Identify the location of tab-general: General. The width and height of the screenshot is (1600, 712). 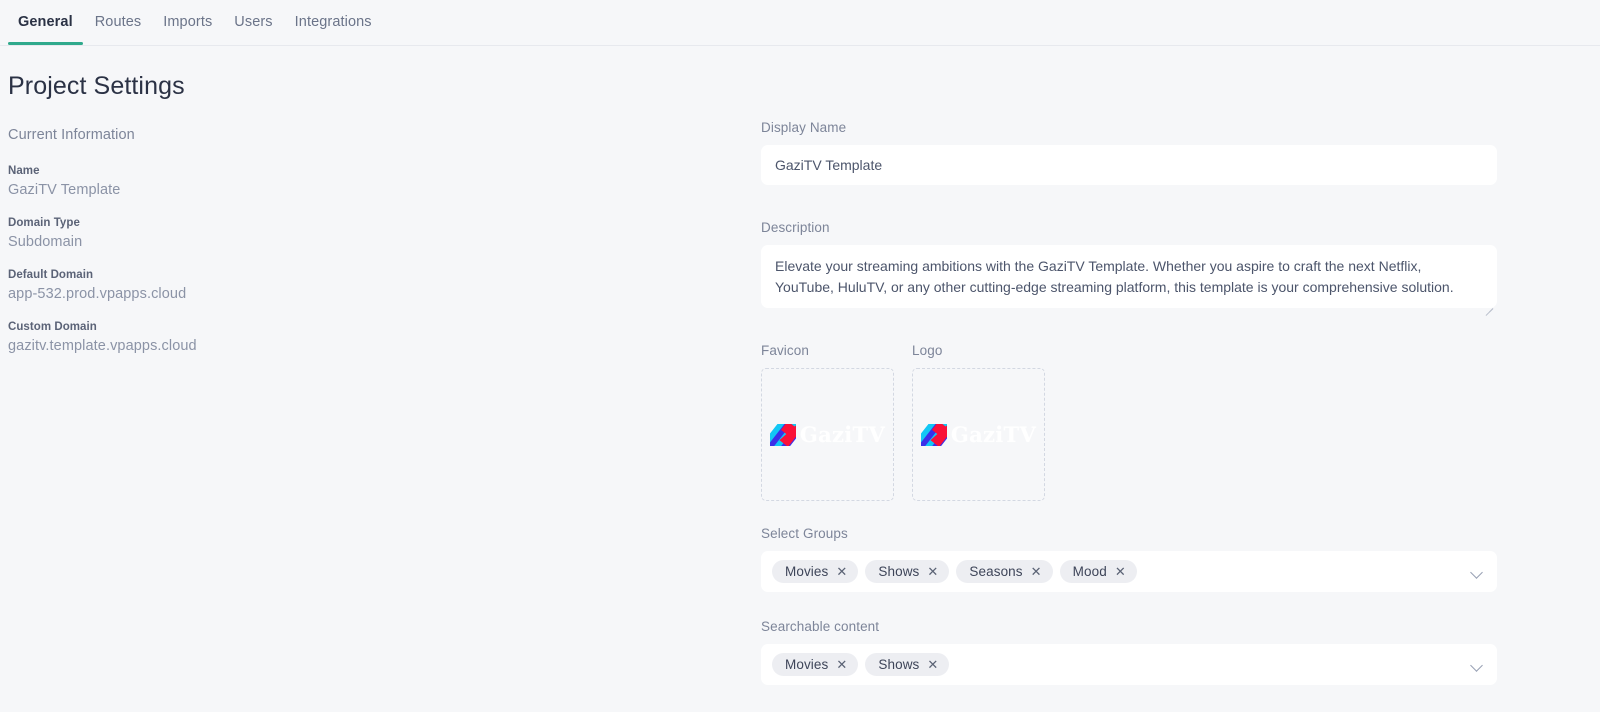
(45, 22).